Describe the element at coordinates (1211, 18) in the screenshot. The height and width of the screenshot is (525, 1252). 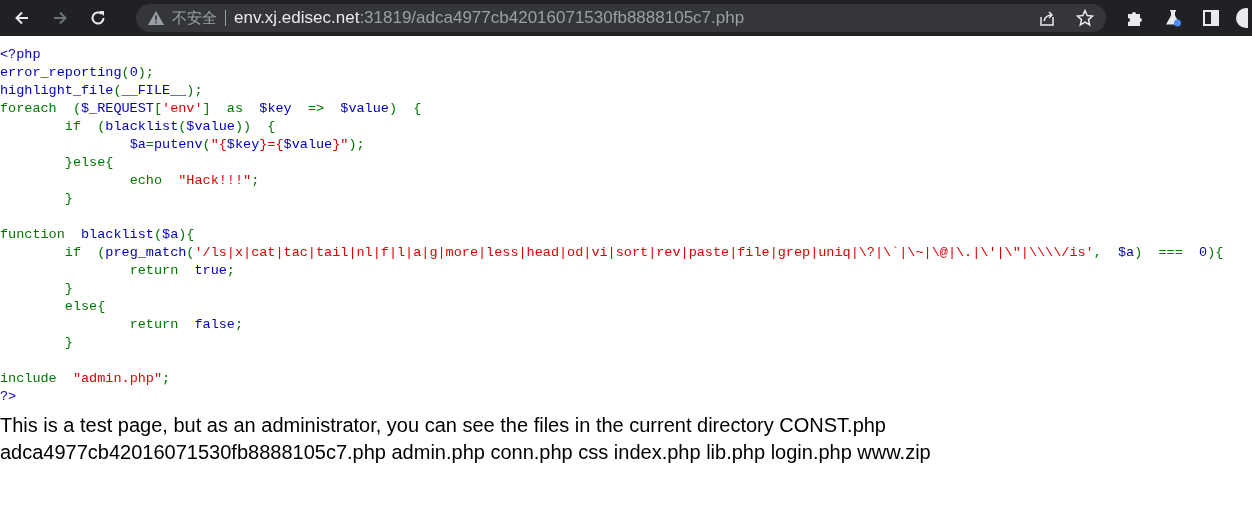
I see `sidebar-icon` at that location.